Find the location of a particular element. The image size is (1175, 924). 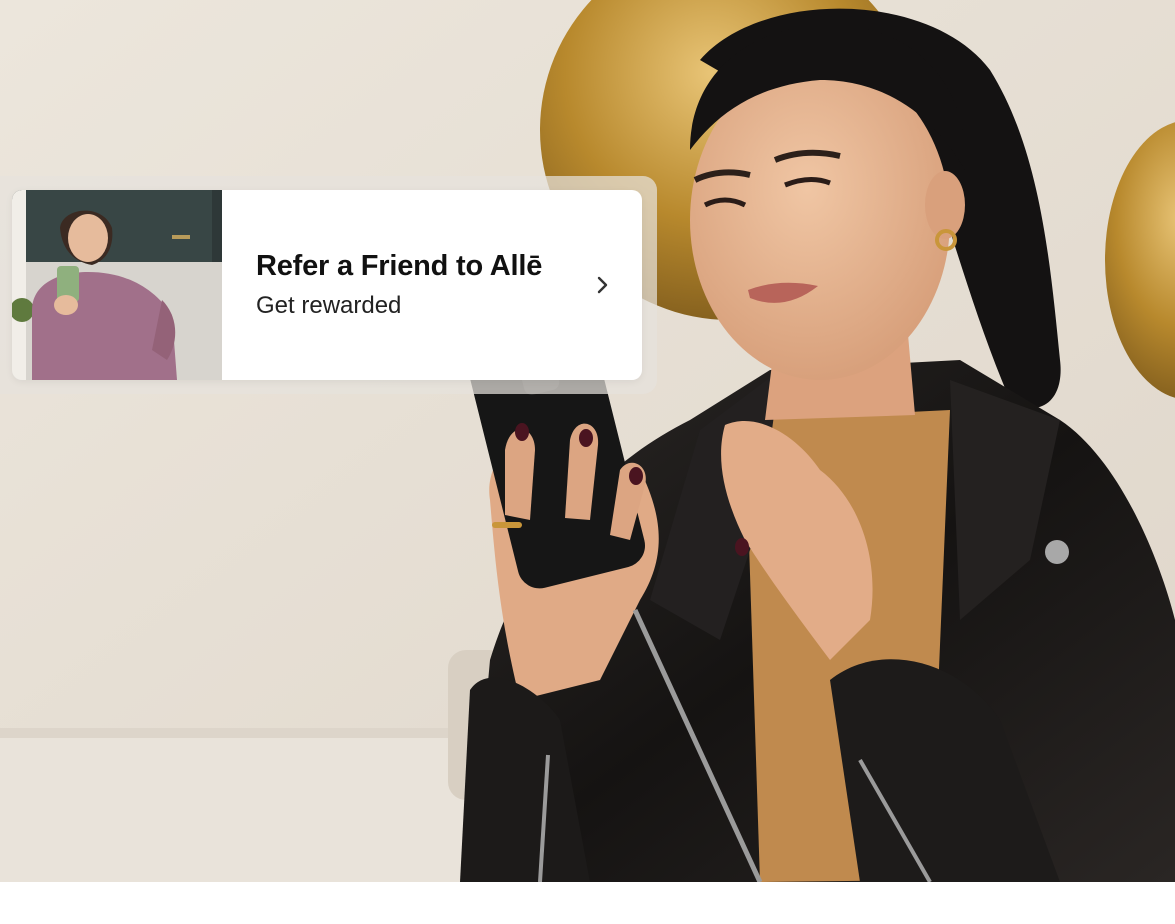

card-title: Refer a Friend to Allē is located at coordinates (399, 266).